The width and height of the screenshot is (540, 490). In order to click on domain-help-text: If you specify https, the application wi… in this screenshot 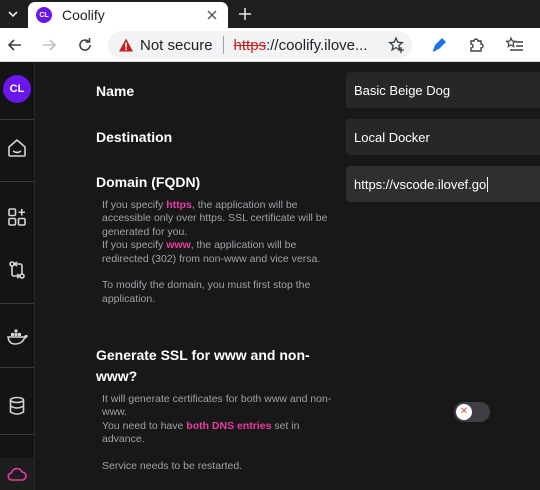, I will do `click(220, 252)`.